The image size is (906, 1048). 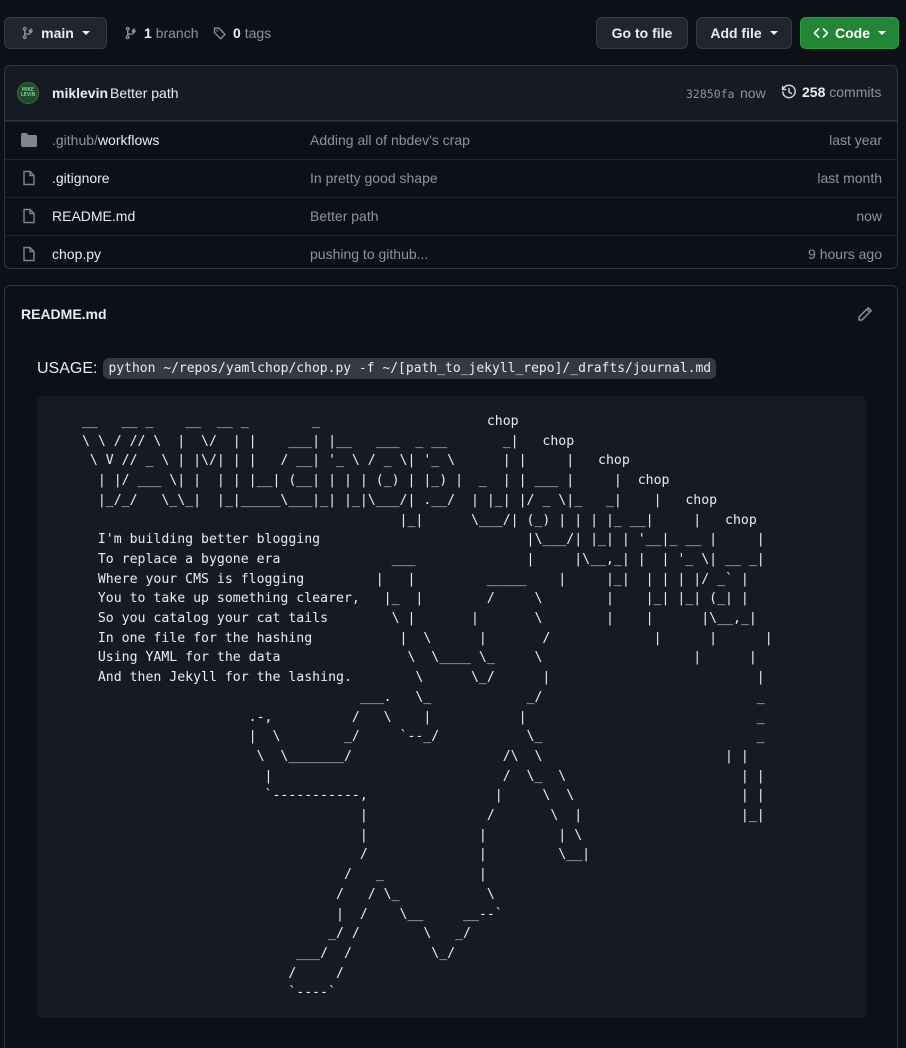 I want to click on commit-count: 258, so click(x=814, y=92).